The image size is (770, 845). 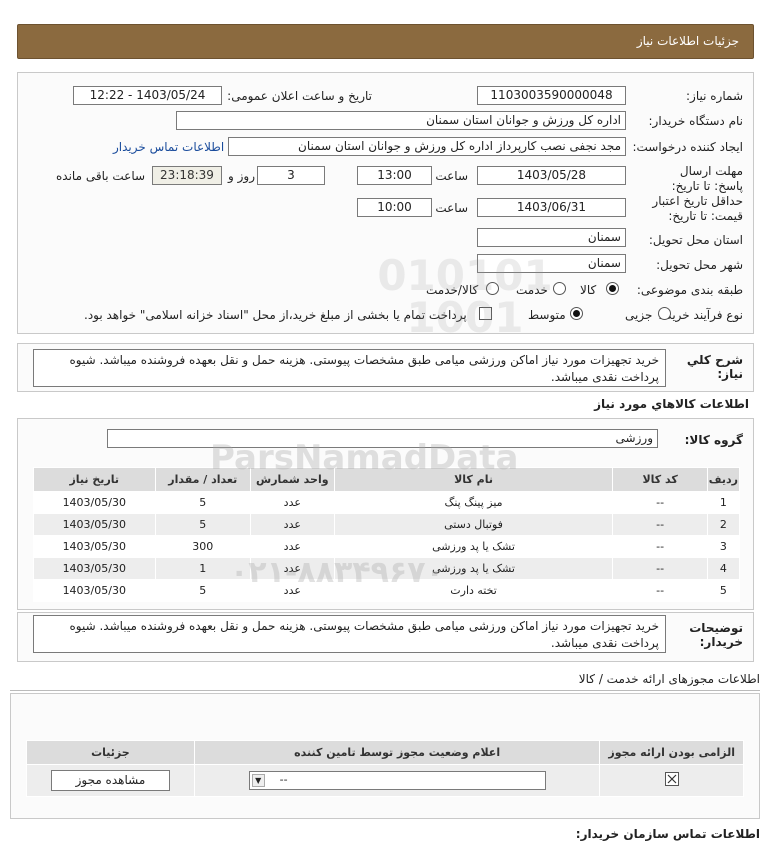 I want to click on permit-status-select: -- ▼, so click(x=397, y=780).